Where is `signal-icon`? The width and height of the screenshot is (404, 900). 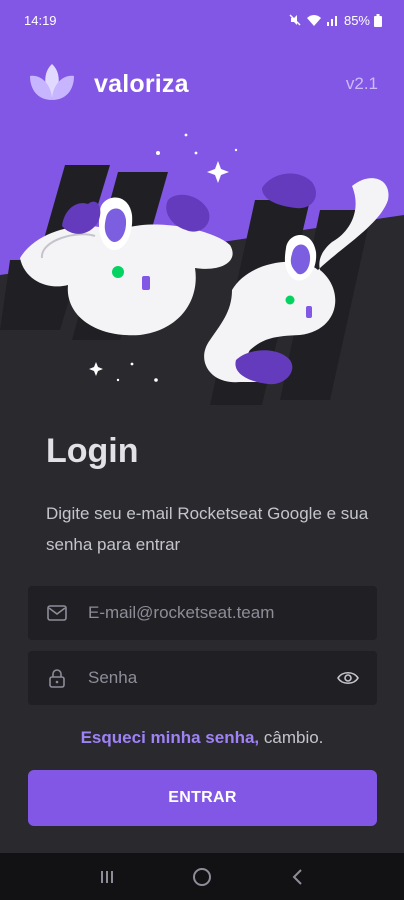
signal-icon is located at coordinates (333, 20).